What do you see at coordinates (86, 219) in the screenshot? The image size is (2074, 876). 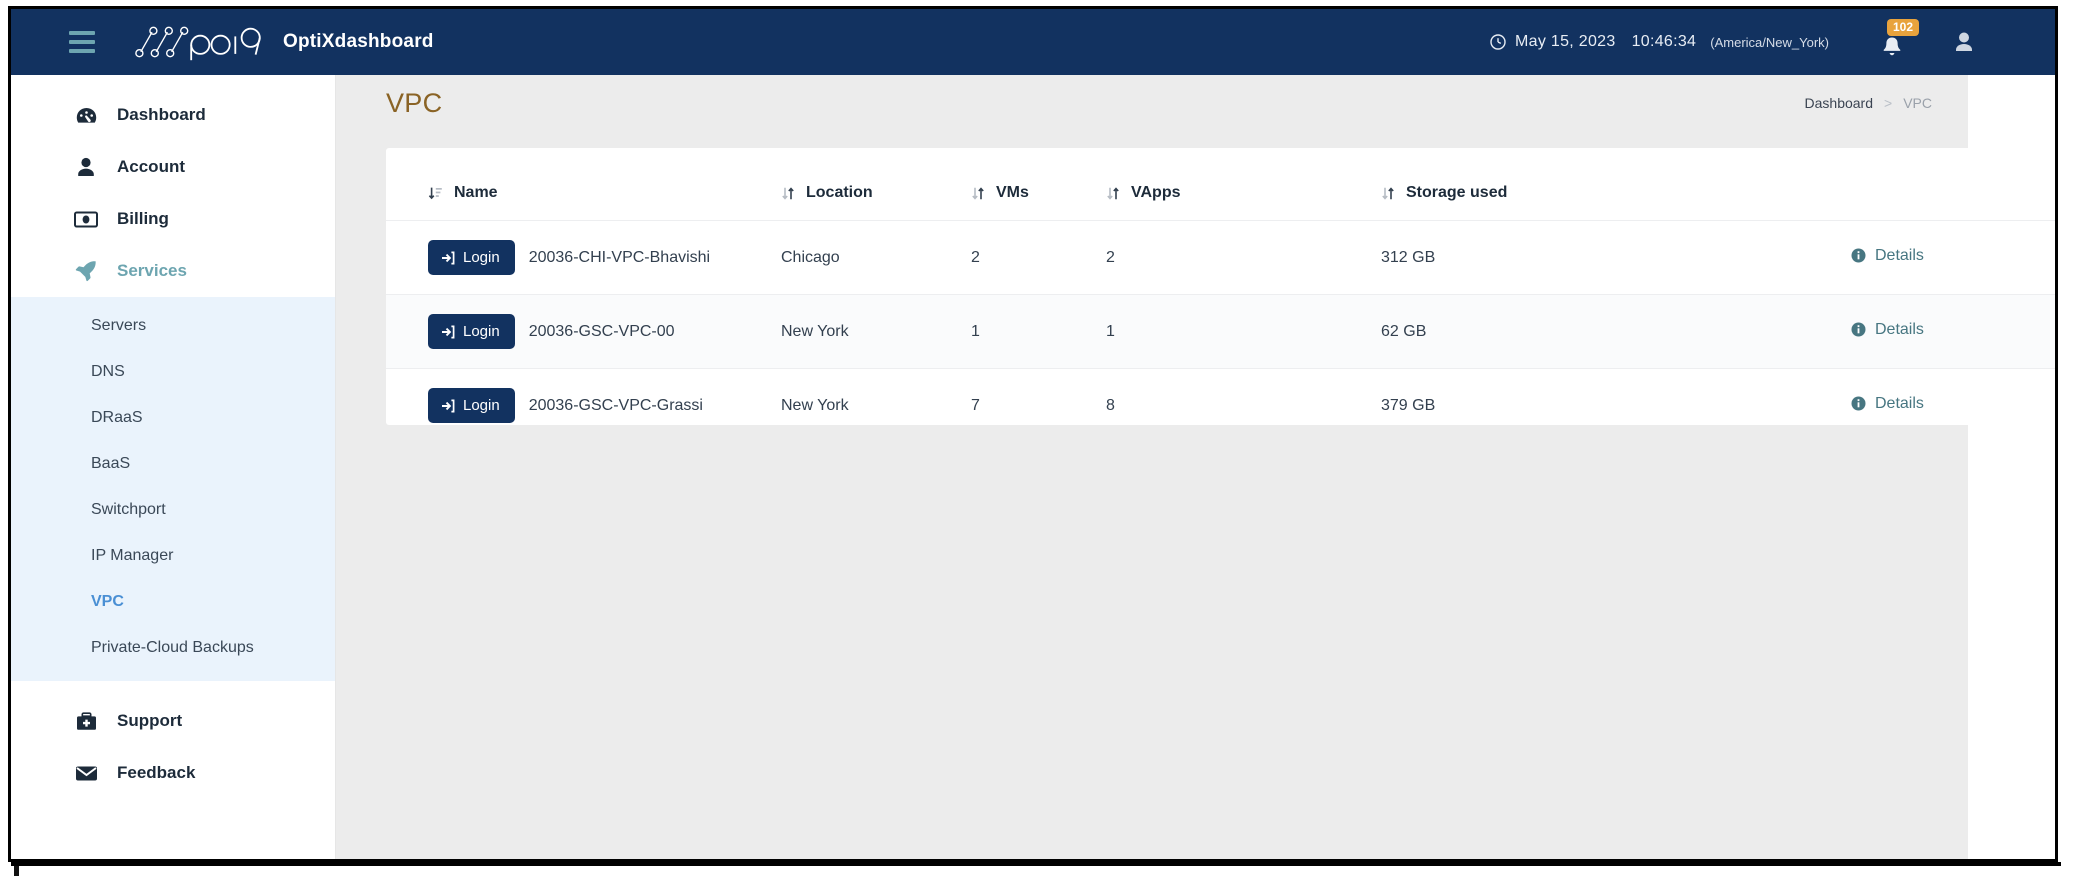 I see `money-bill-icon` at bounding box center [86, 219].